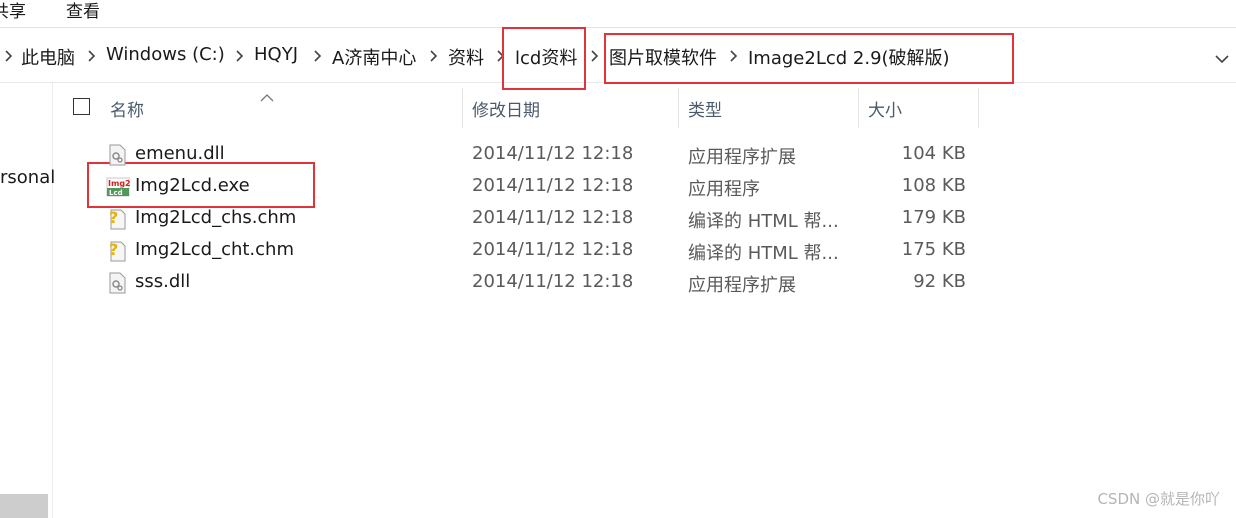 This screenshot has width=1236, height=518. I want to click on breadcrumb-hqyj: HQYJ, so click(276, 54).